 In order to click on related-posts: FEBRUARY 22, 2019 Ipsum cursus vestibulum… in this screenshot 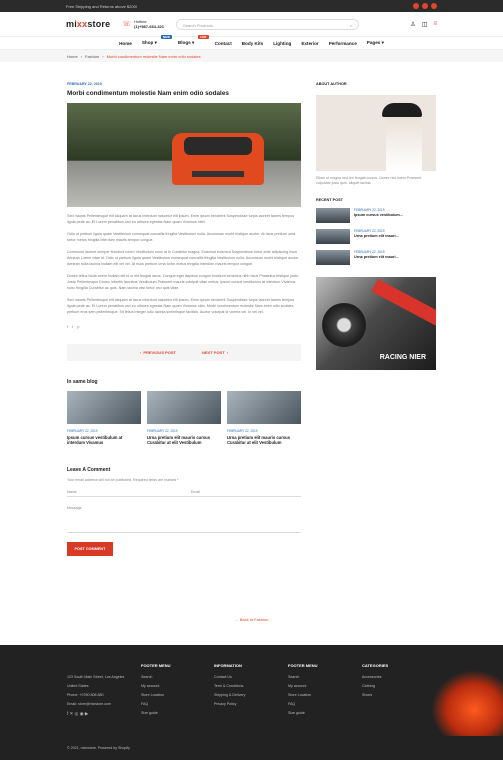, I will do `click(184, 418)`.